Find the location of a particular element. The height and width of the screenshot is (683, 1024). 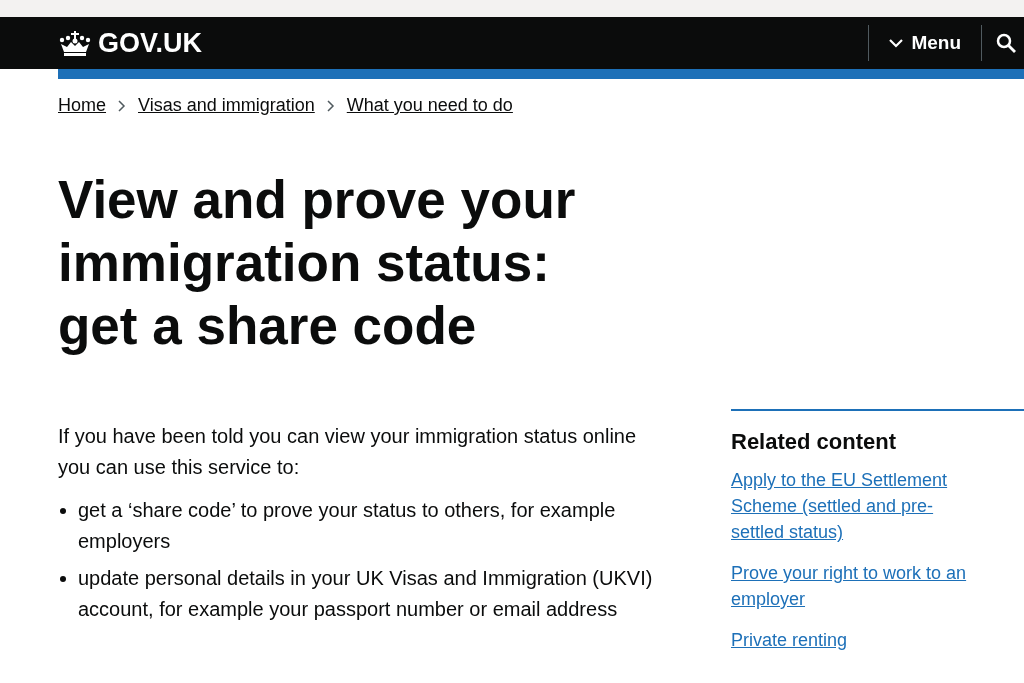

breadcrumb-link: What you need to do is located at coordinates (429, 105).